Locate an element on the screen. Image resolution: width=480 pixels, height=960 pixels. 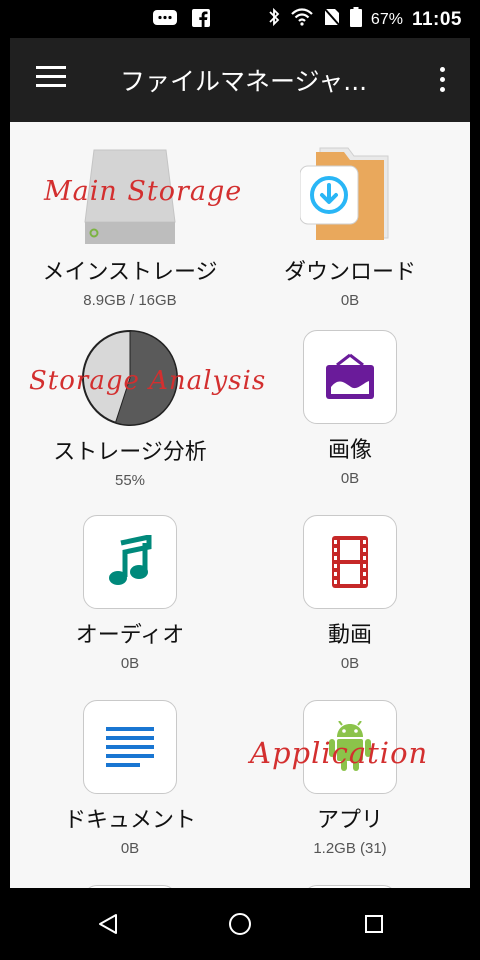
download-item: ダウンロード 0B is located at coordinates (350, 225).